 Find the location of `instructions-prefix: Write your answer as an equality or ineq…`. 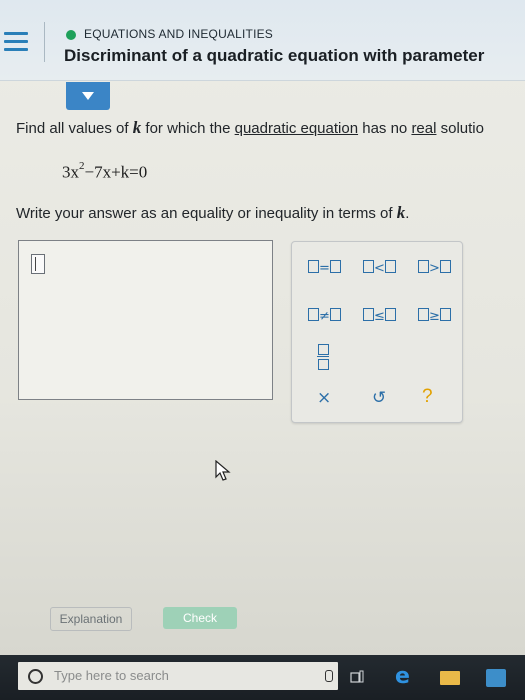

instructions-prefix: Write your answer as an equality or ineq… is located at coordinates (206, 213).